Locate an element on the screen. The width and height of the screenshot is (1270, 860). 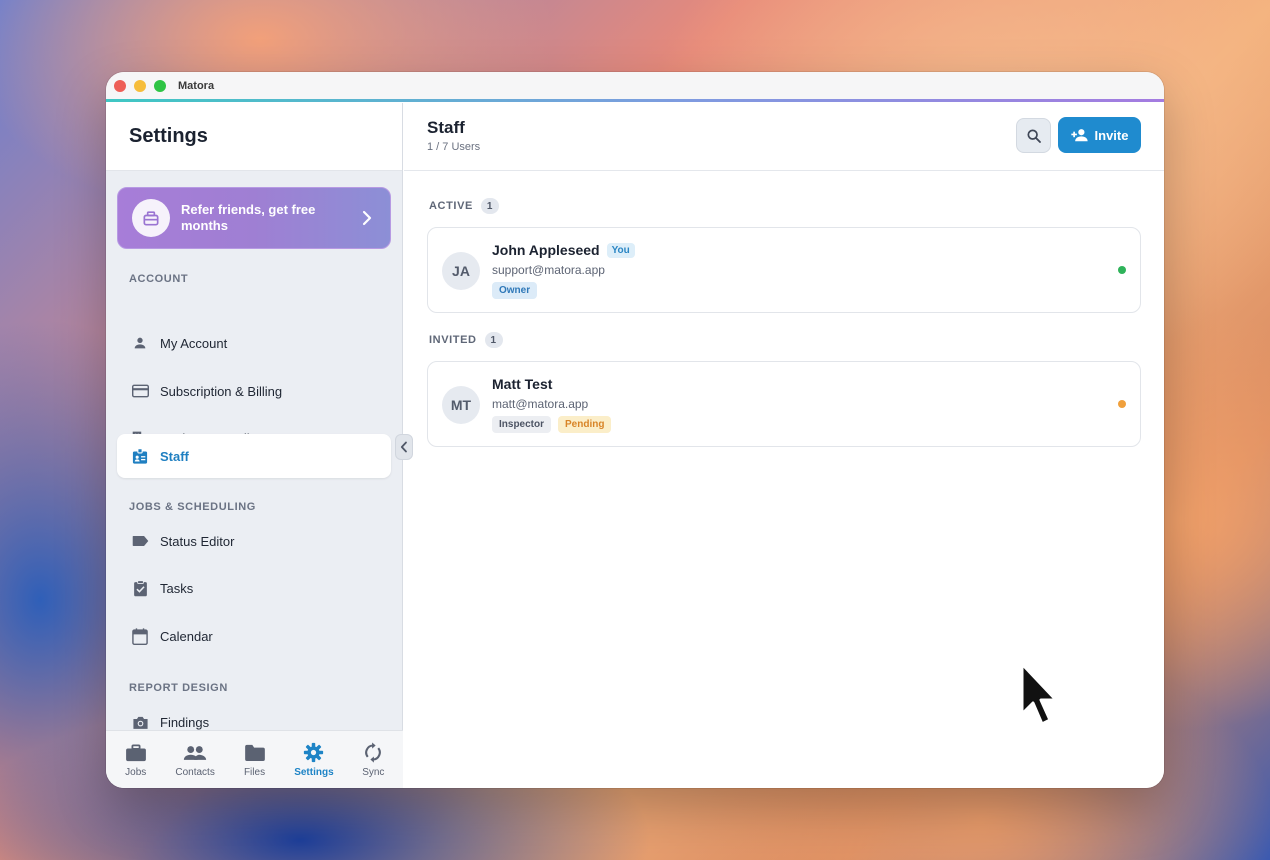
tab-sync: Sync is located at coordinates (373, 759).